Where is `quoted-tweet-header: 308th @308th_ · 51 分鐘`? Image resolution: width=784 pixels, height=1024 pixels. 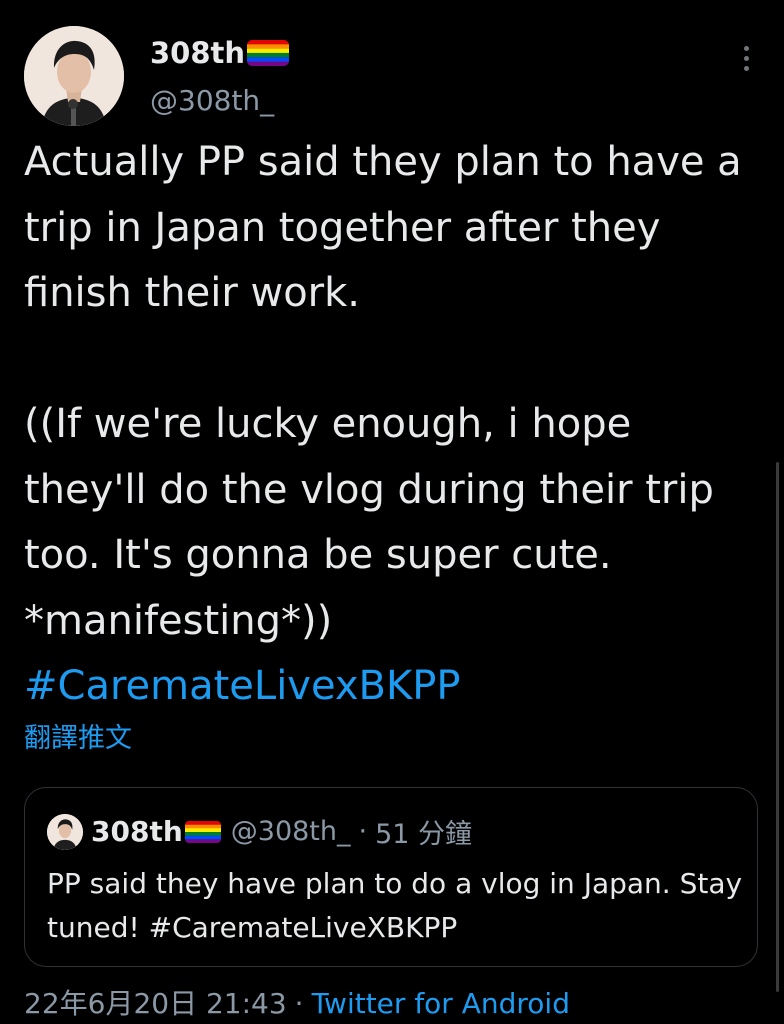
quoted-tweet-header: 308th @308th_ · 51 分鐘 is located at coordinates (259, 831).